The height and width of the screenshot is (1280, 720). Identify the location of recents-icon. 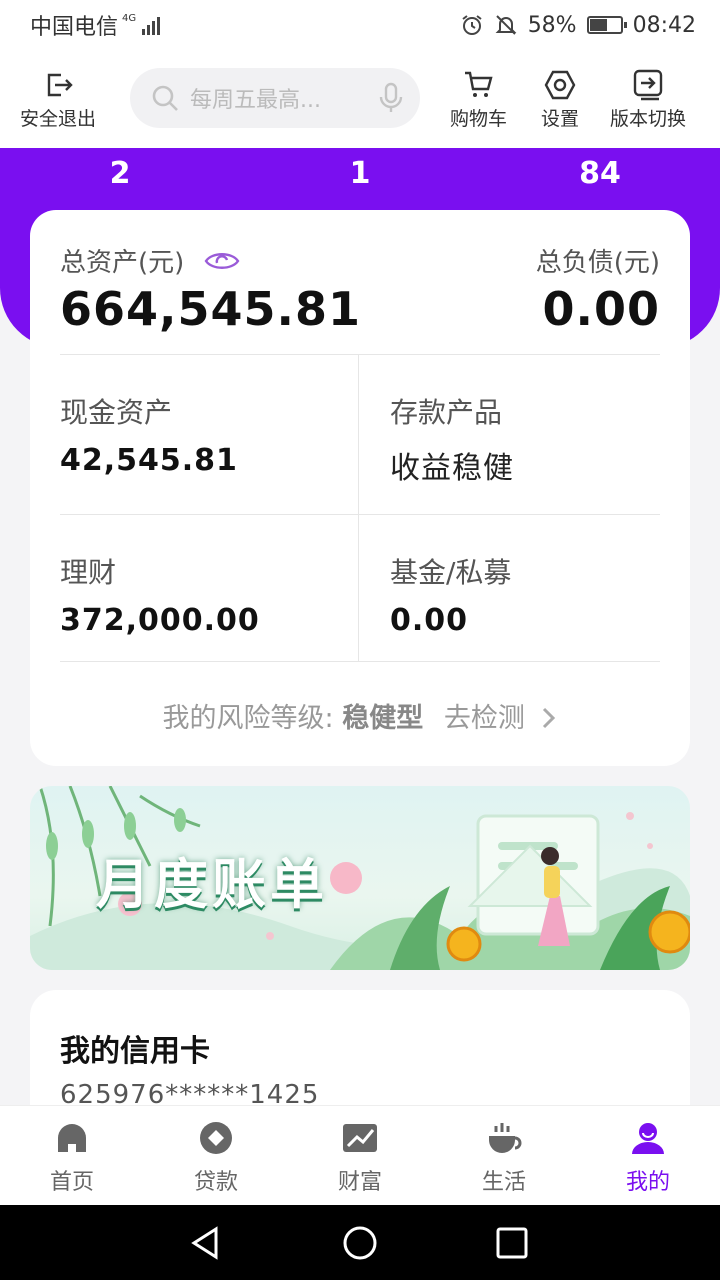
(512, 1243).